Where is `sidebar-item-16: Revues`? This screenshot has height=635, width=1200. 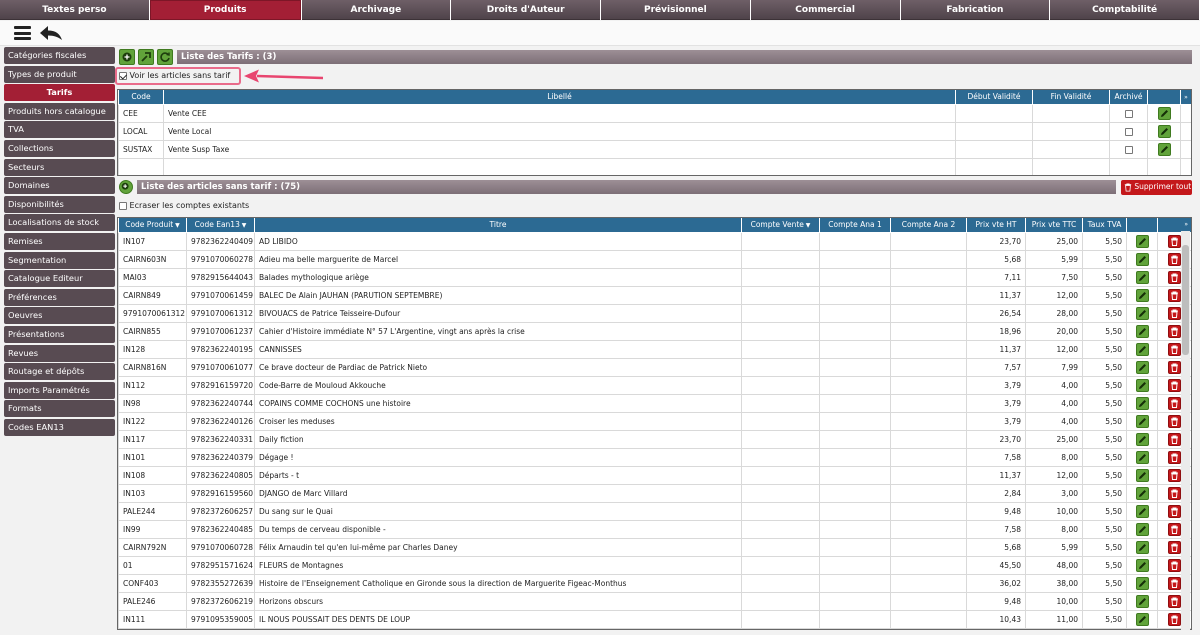 sidebar-item-16: Revues is located at coordinates (59, 353).